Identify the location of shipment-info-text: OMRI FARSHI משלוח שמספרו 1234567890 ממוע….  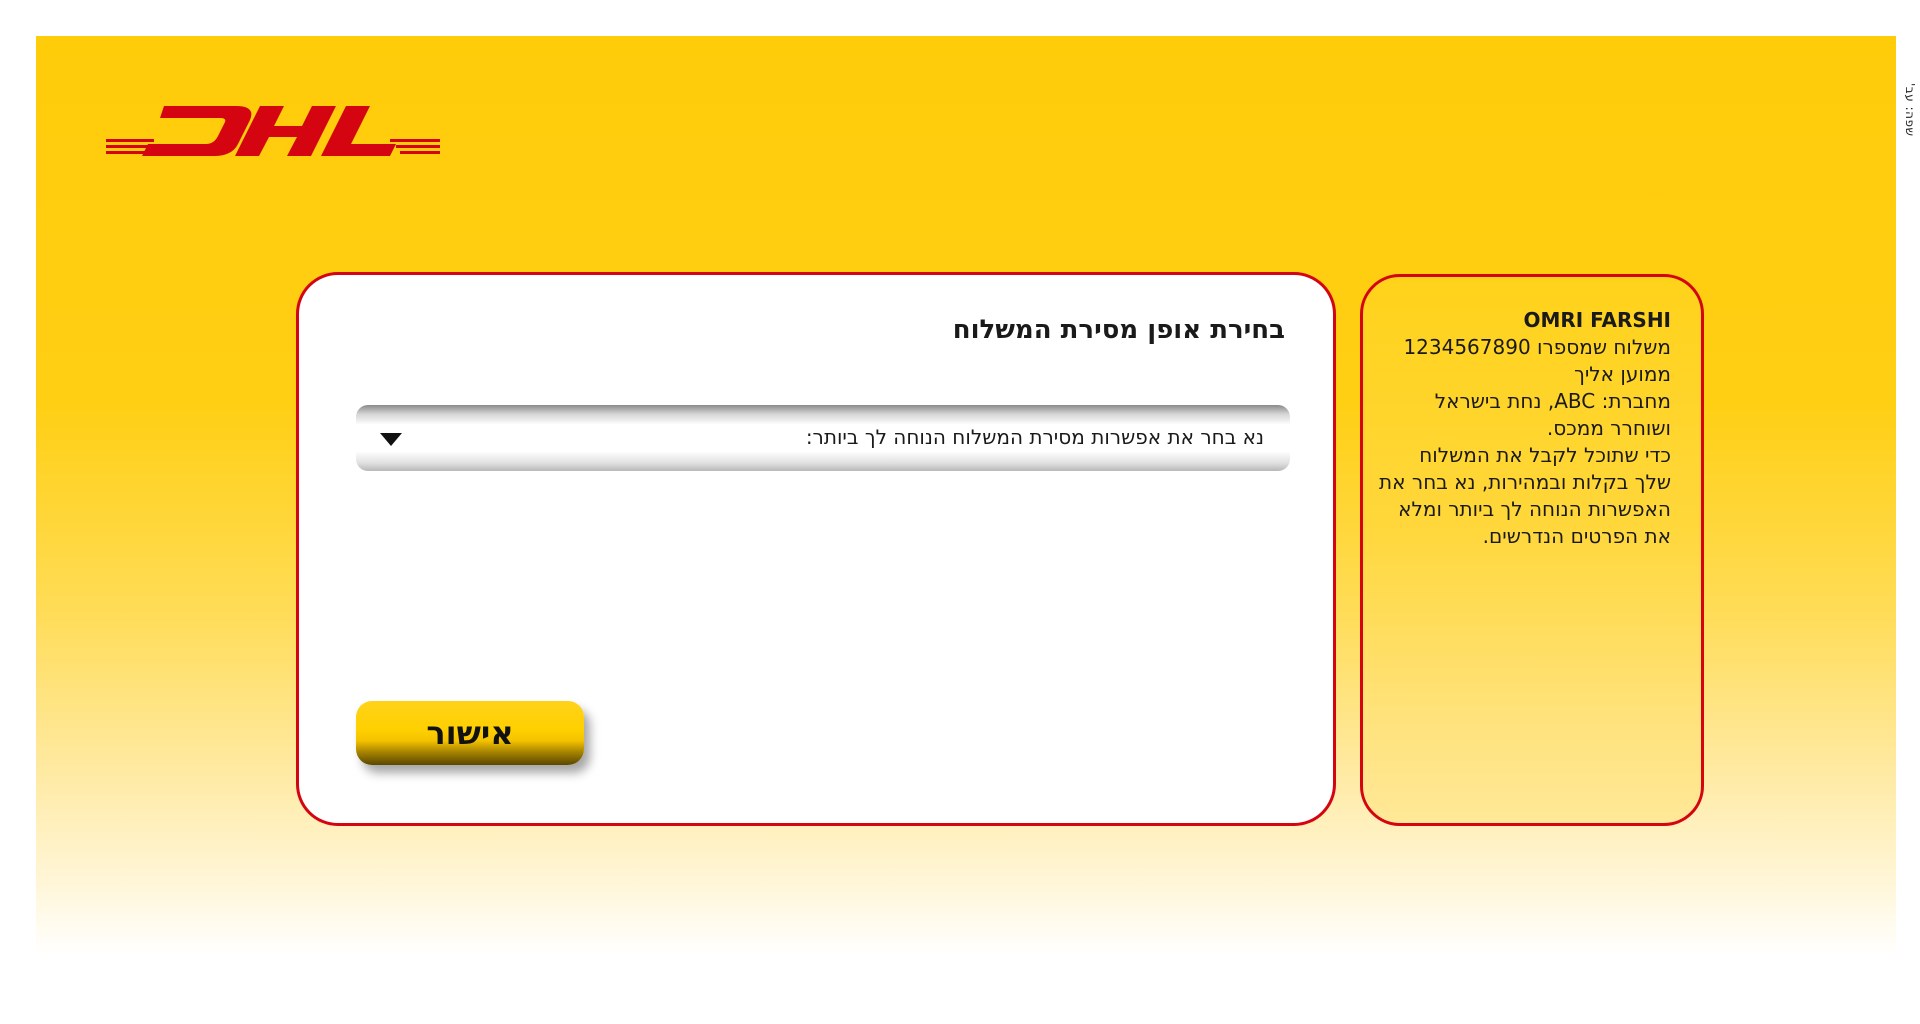
(1521, 428).